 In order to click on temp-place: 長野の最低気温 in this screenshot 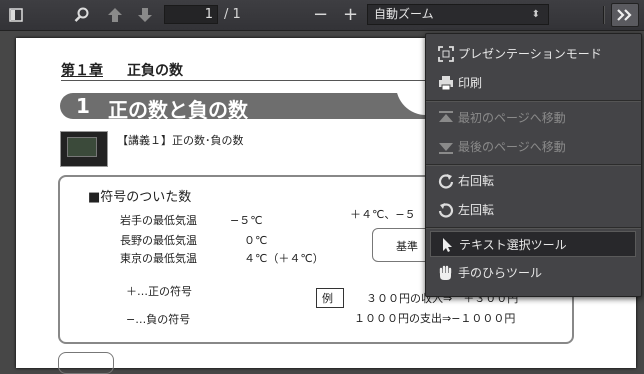, I will do `click(158, 240)`.